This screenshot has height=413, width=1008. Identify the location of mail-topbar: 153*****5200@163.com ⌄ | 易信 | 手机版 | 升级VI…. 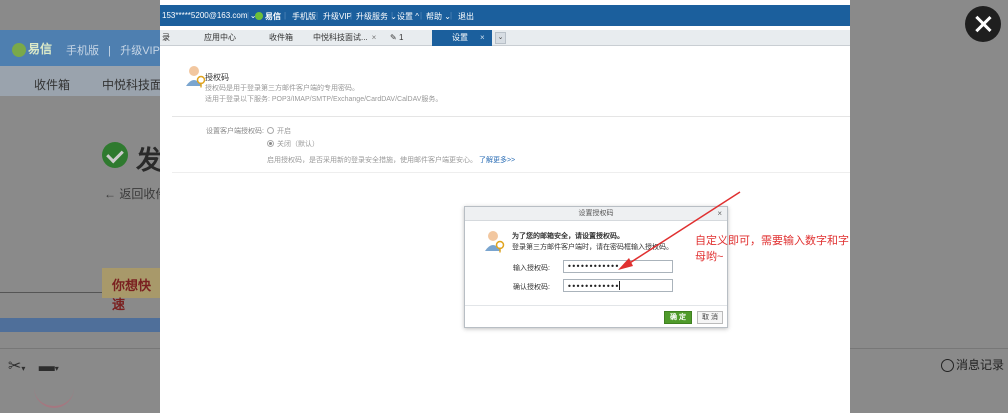
(505, 15).